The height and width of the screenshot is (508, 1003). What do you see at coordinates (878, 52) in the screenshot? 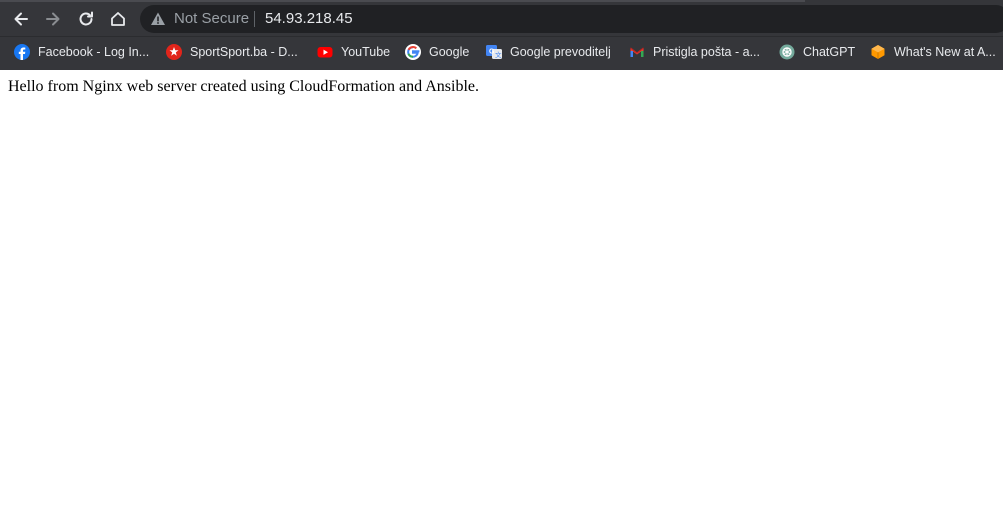
I see `aws-icon` at bounding box center [878, 52].